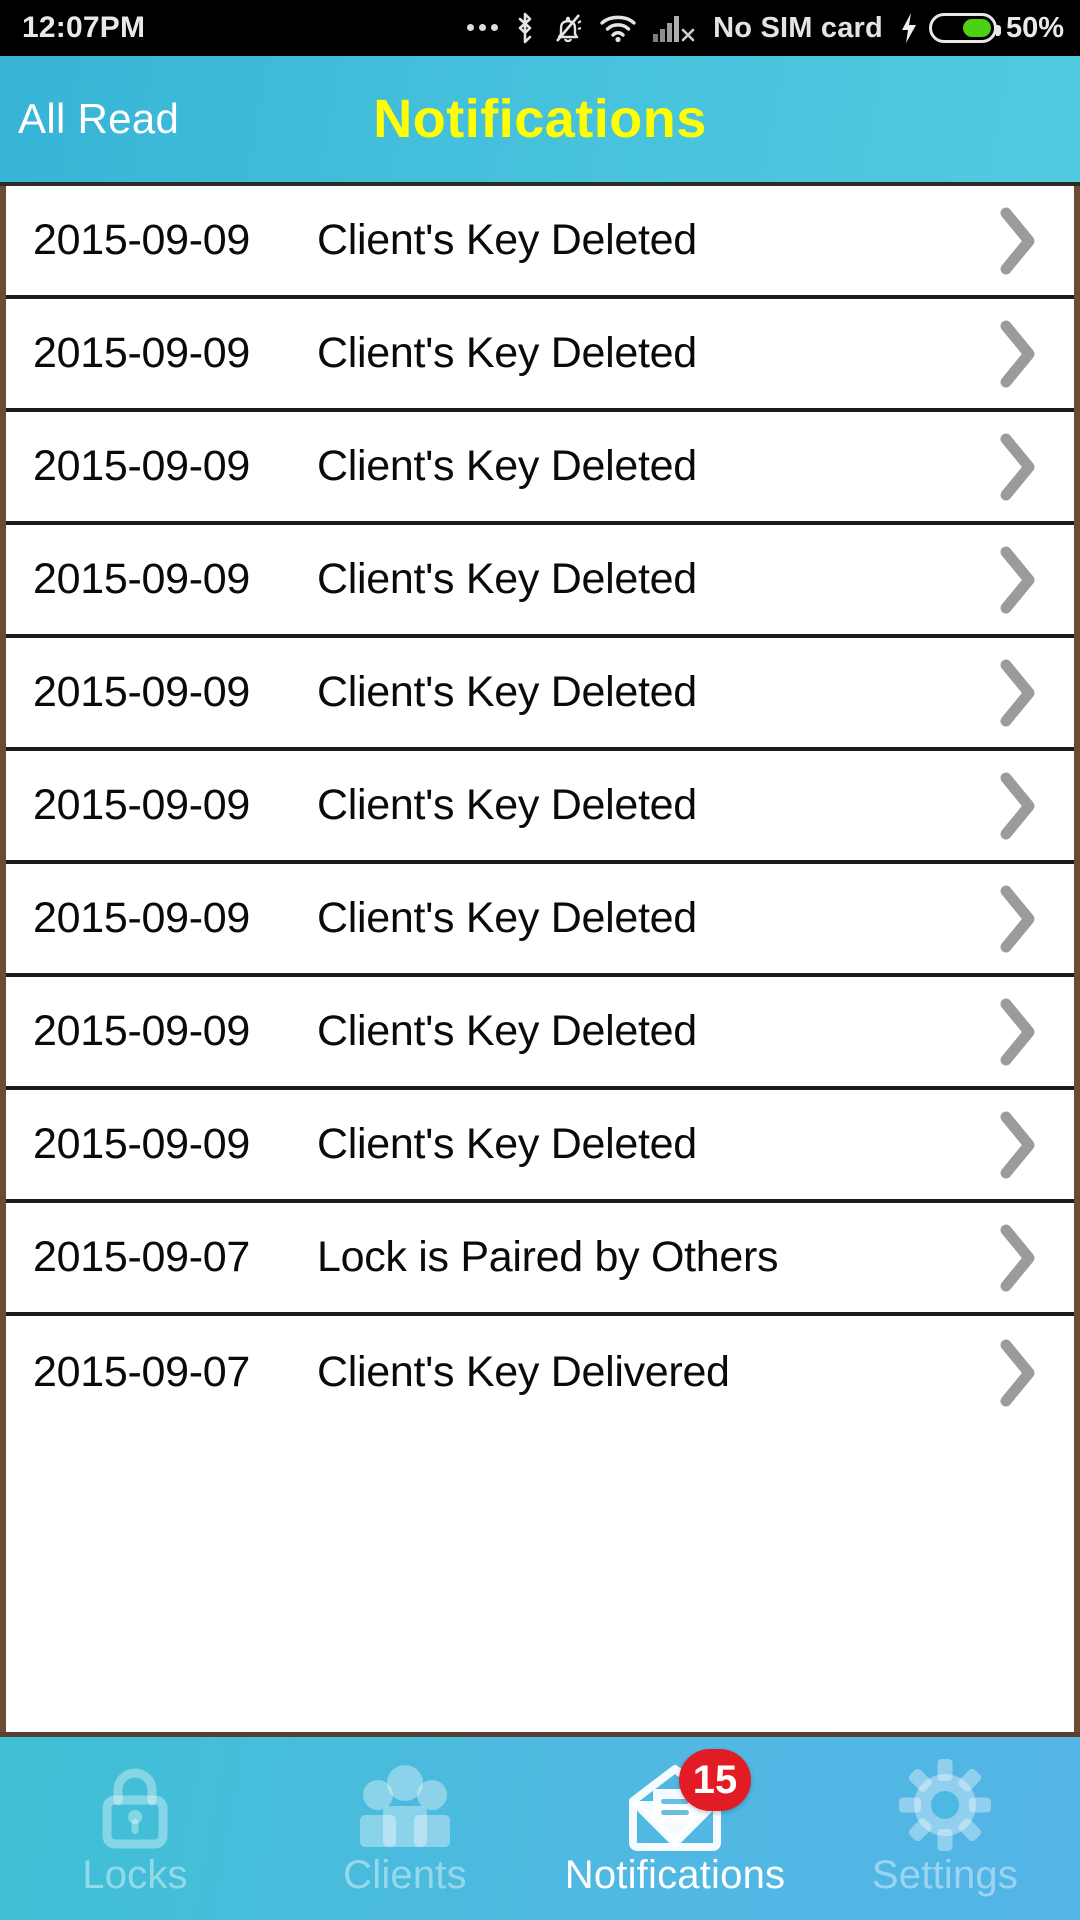  I want to click on tab-clients: Clients, so click(405, 1828).